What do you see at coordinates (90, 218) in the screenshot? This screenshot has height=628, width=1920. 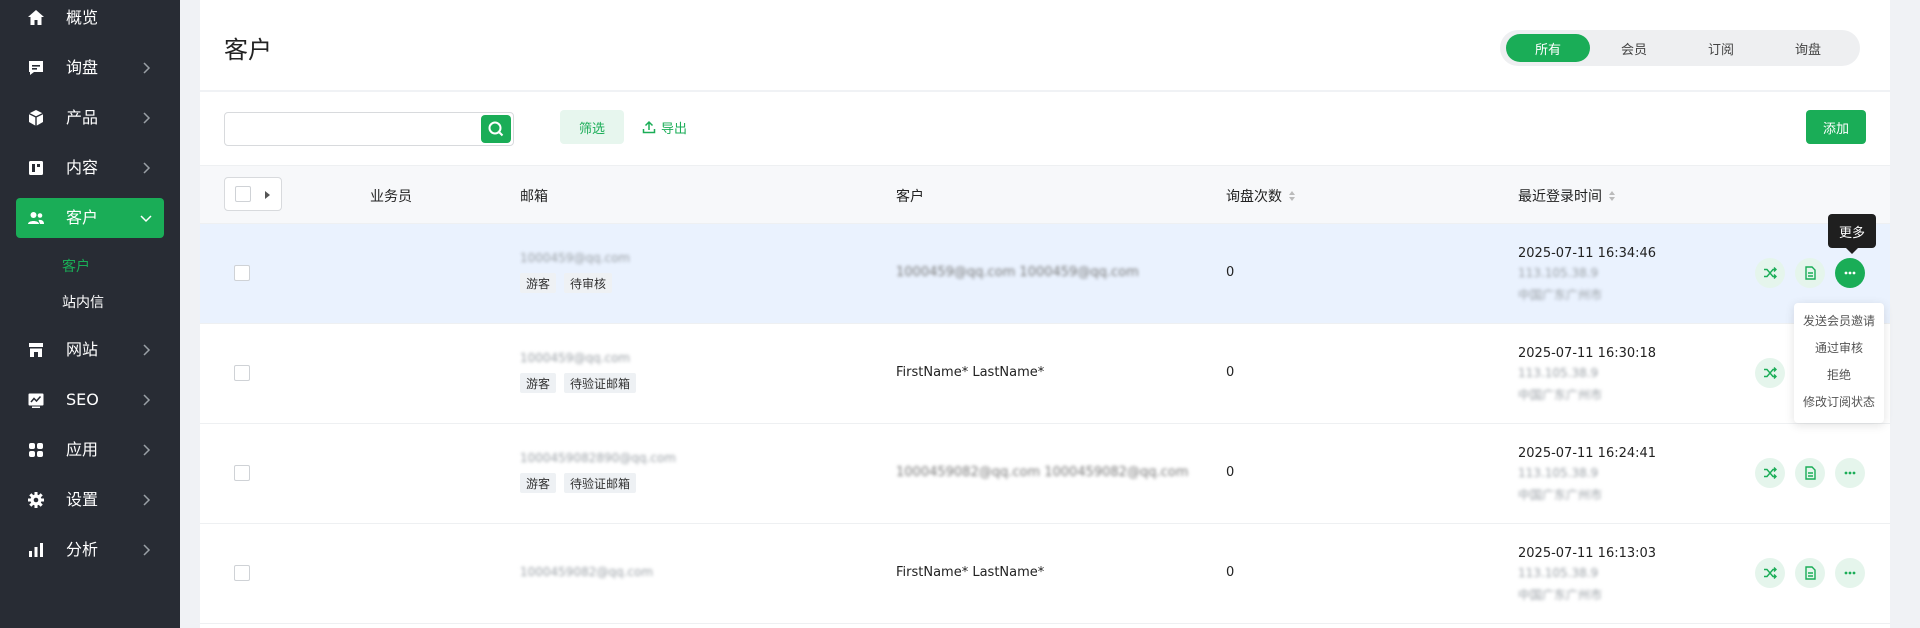 I see `sidebar-item-customers: 客户` at bounding box center [90, 218].